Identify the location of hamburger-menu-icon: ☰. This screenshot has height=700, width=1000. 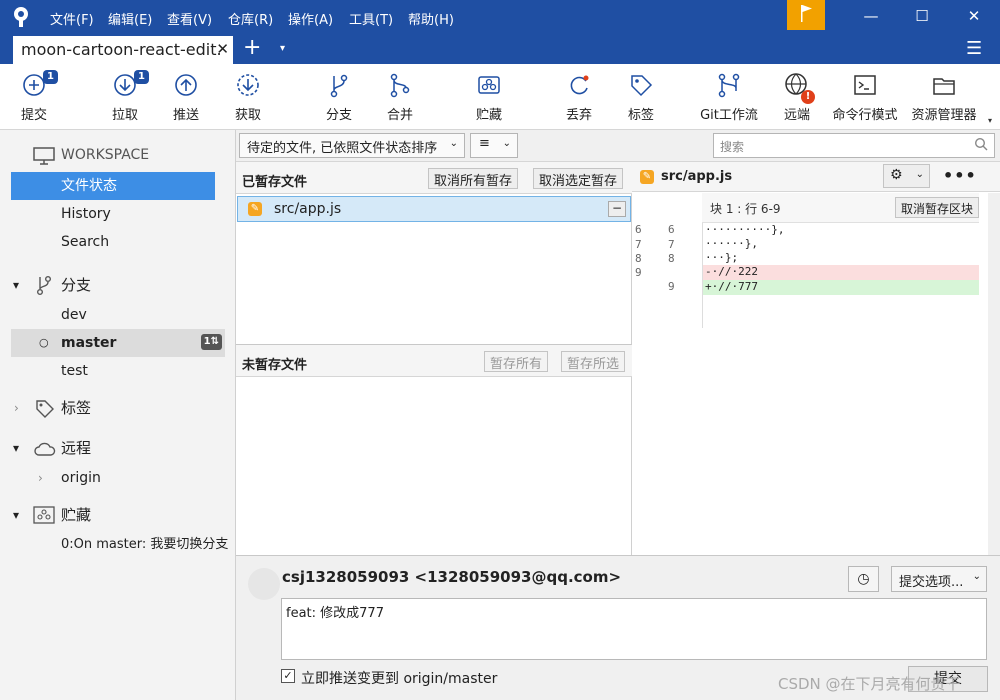
(974, 48).